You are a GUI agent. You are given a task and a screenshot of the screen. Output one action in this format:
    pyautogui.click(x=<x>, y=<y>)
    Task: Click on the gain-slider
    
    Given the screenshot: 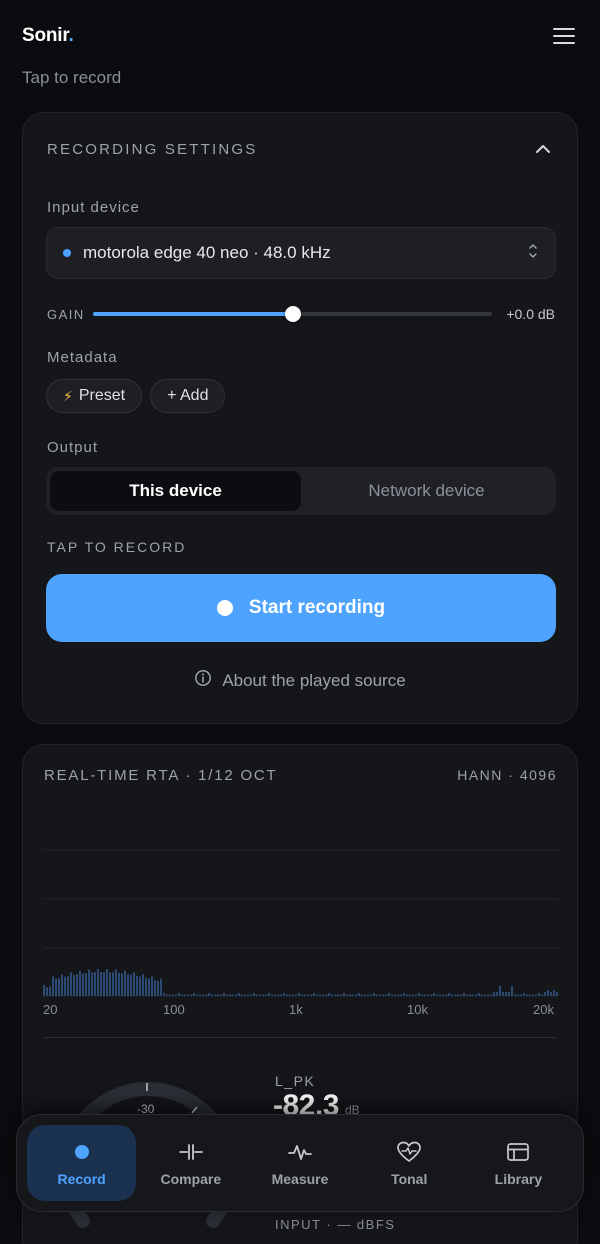 What is the action you would take?
    pyautogui.click(x=293, y=314)
    